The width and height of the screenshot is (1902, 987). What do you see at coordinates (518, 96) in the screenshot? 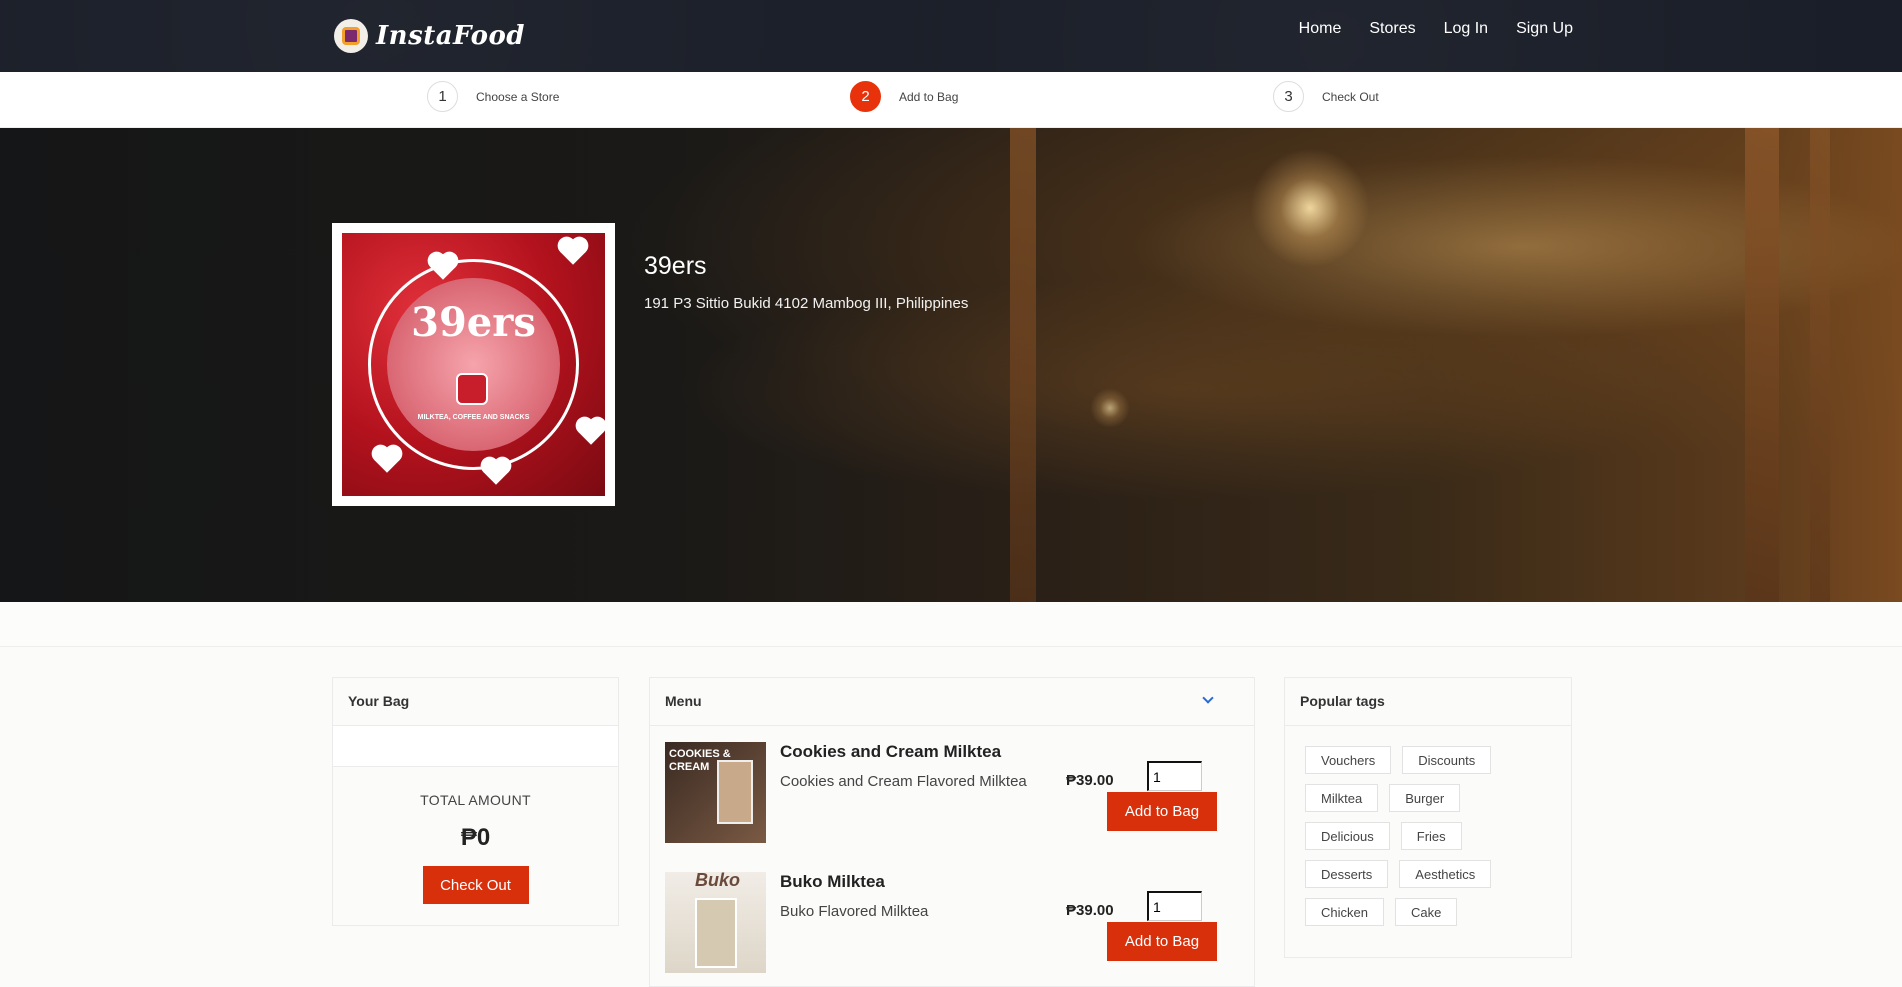
I see `step-label: Choose a Store` at bounding box center [518, 96].